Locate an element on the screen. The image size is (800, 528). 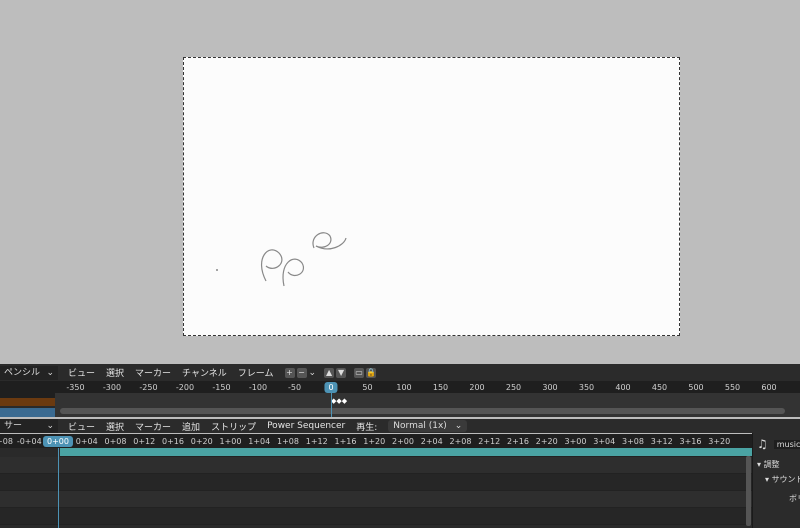
gp-channels: ◆◆◆ is located at coordinates (400, 405).